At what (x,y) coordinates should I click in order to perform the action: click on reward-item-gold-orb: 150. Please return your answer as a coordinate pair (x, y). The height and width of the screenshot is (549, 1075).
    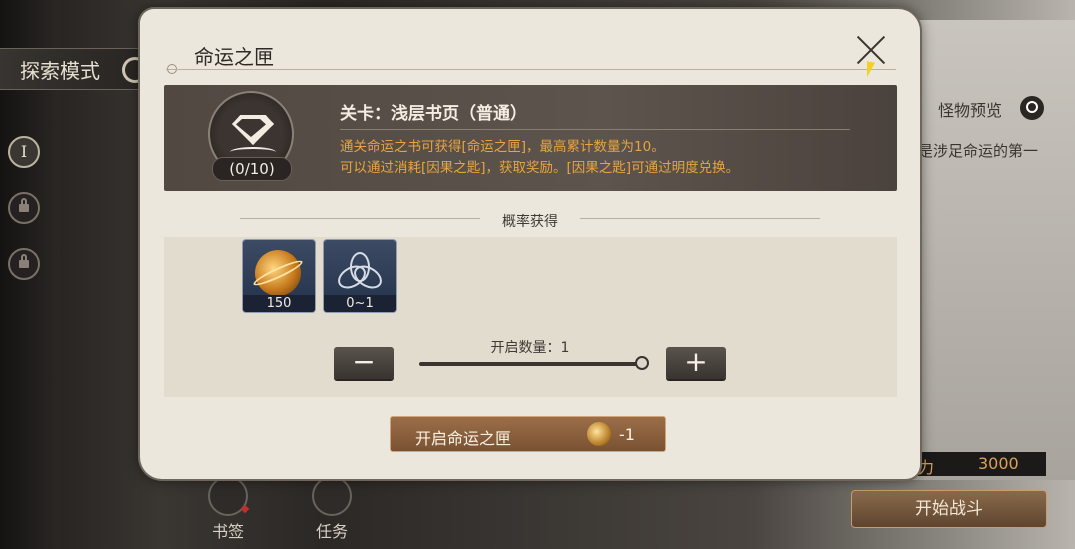
    Looking at the image, I should click on (279, 276).